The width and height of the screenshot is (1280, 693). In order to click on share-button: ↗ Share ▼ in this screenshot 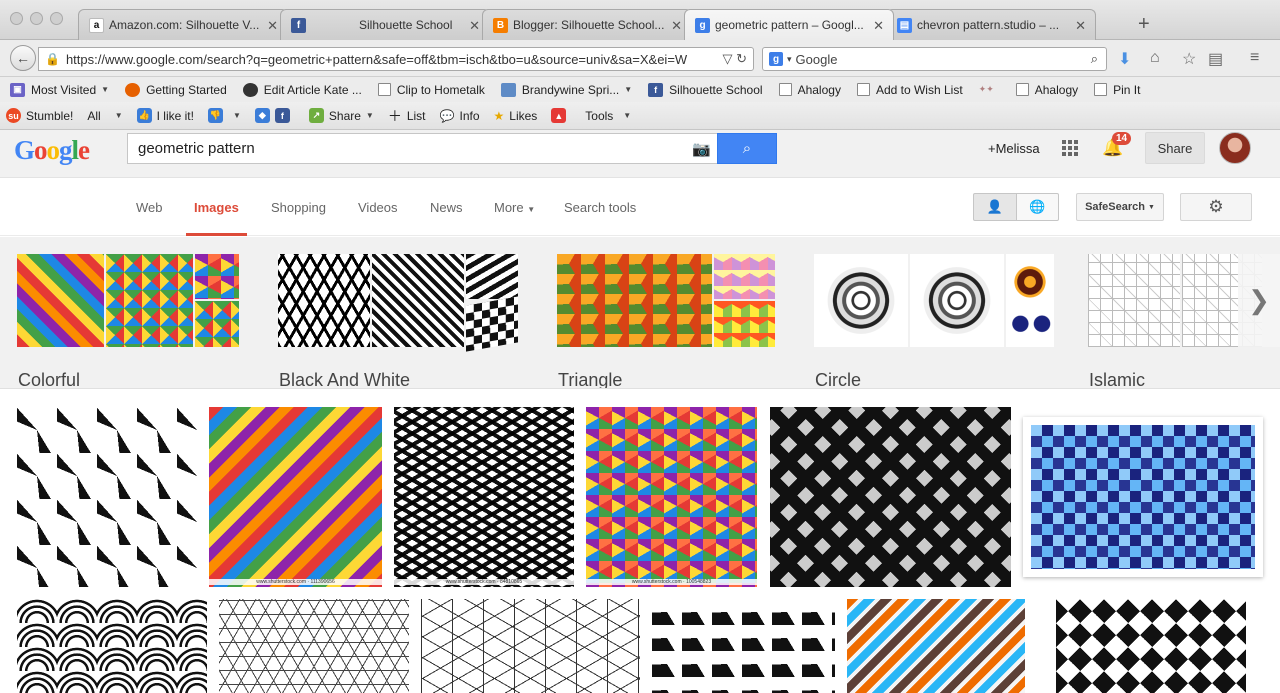, I will do `click(341, 115)`.